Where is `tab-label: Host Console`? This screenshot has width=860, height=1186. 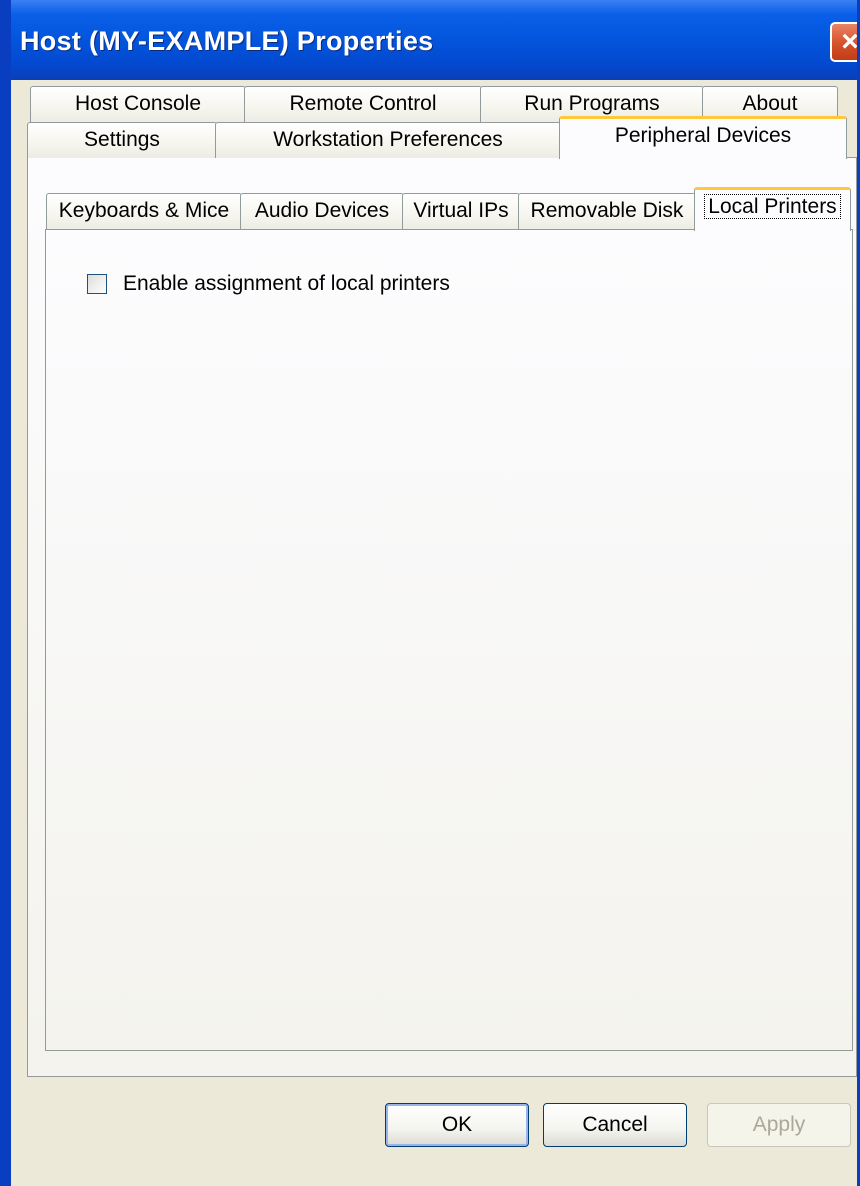 tab-label: Host Console is located at coordinates (138, 103).